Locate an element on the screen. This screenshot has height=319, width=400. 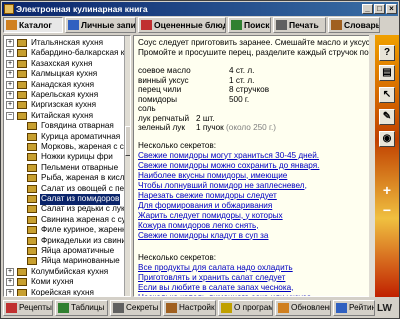
bottom-tab-label: О программе is located at coordinates (253, 307).